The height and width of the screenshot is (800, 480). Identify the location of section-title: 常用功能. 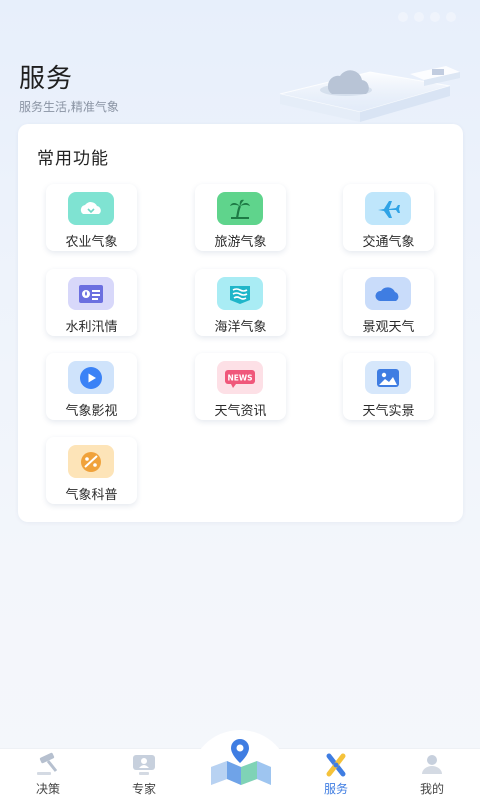
(73, 159).